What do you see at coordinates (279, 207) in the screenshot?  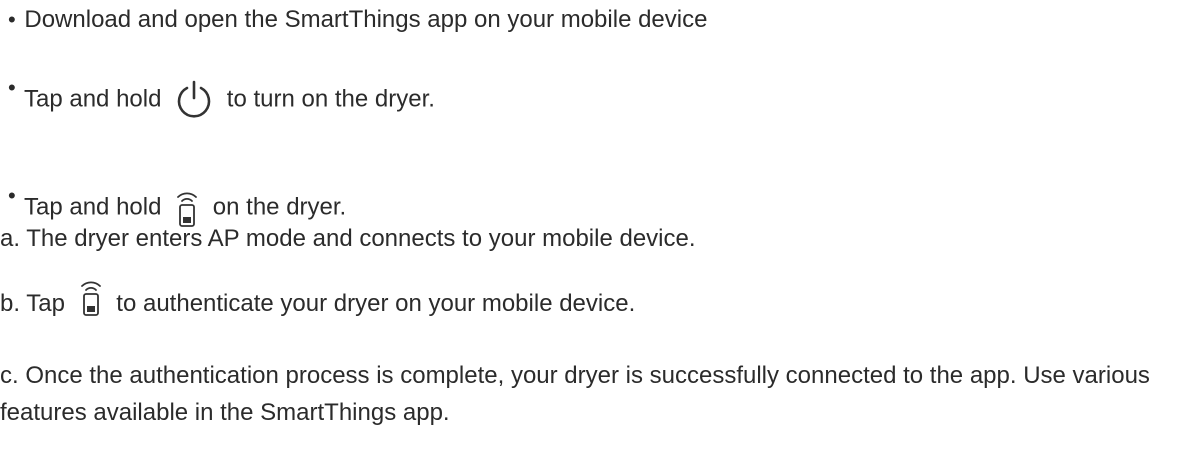 I see `bullet-text-after: on the dryer.` at bounding box center [279, 207].